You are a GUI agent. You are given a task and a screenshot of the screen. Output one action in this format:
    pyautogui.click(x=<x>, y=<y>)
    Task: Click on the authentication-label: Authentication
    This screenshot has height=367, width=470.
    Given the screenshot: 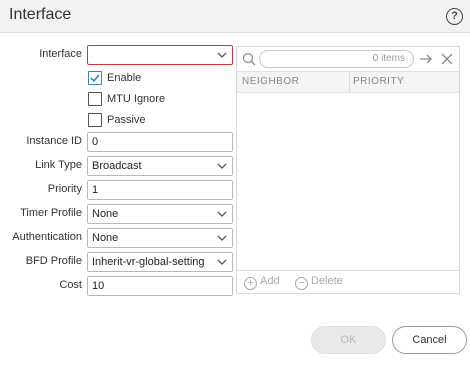 What is the action you would take?
    pyautogui.click(x=47, y=237)
    